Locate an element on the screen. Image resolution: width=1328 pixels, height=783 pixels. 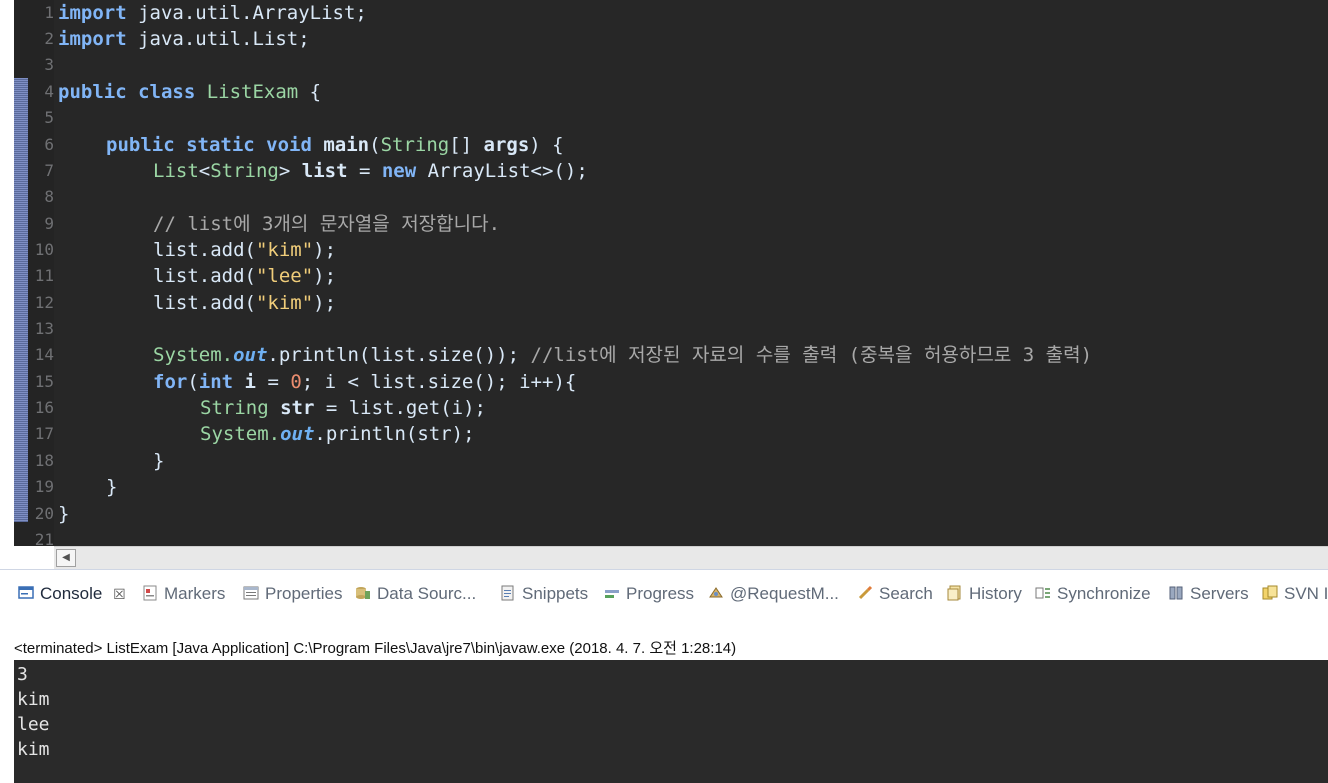
code-line-2: import java.util.List; is located at coordinates (184, 39).